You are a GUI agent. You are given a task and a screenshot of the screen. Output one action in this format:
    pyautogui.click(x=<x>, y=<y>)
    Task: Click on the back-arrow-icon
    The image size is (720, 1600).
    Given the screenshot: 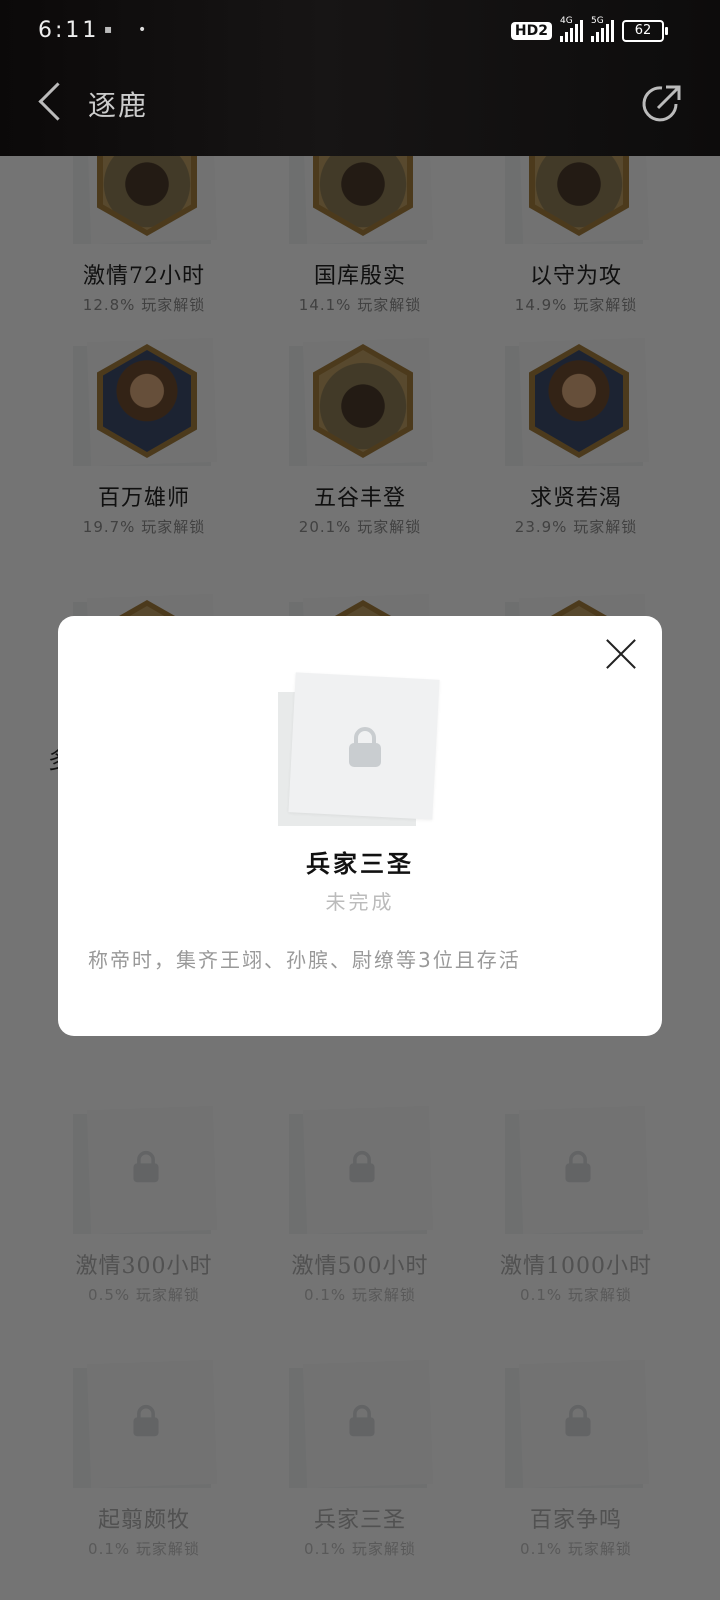 What is the action you would take?
    pyautogui.click(x=57, y=101)
    